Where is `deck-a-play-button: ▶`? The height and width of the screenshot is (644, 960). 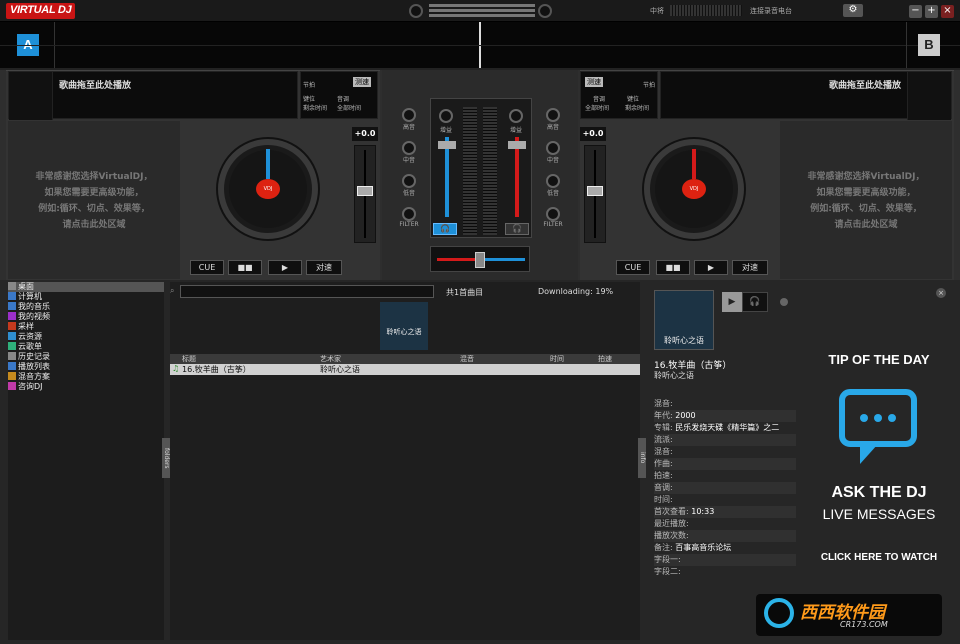 deck-a-play-button: ▶ is located at coordinates (285, 267).